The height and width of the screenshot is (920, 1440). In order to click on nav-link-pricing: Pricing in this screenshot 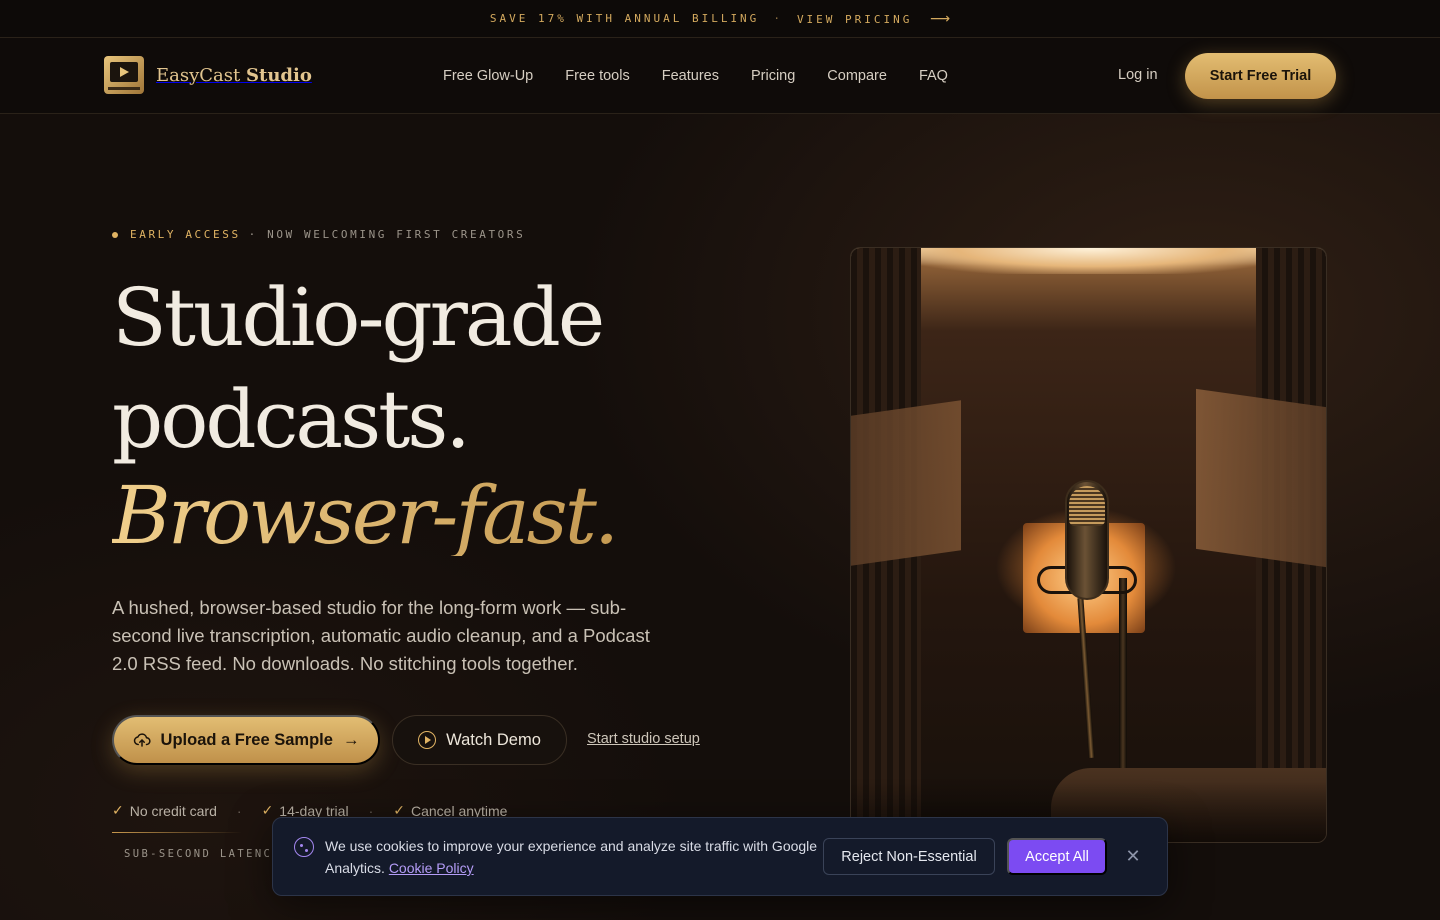, I will do `click(773, 76)`.